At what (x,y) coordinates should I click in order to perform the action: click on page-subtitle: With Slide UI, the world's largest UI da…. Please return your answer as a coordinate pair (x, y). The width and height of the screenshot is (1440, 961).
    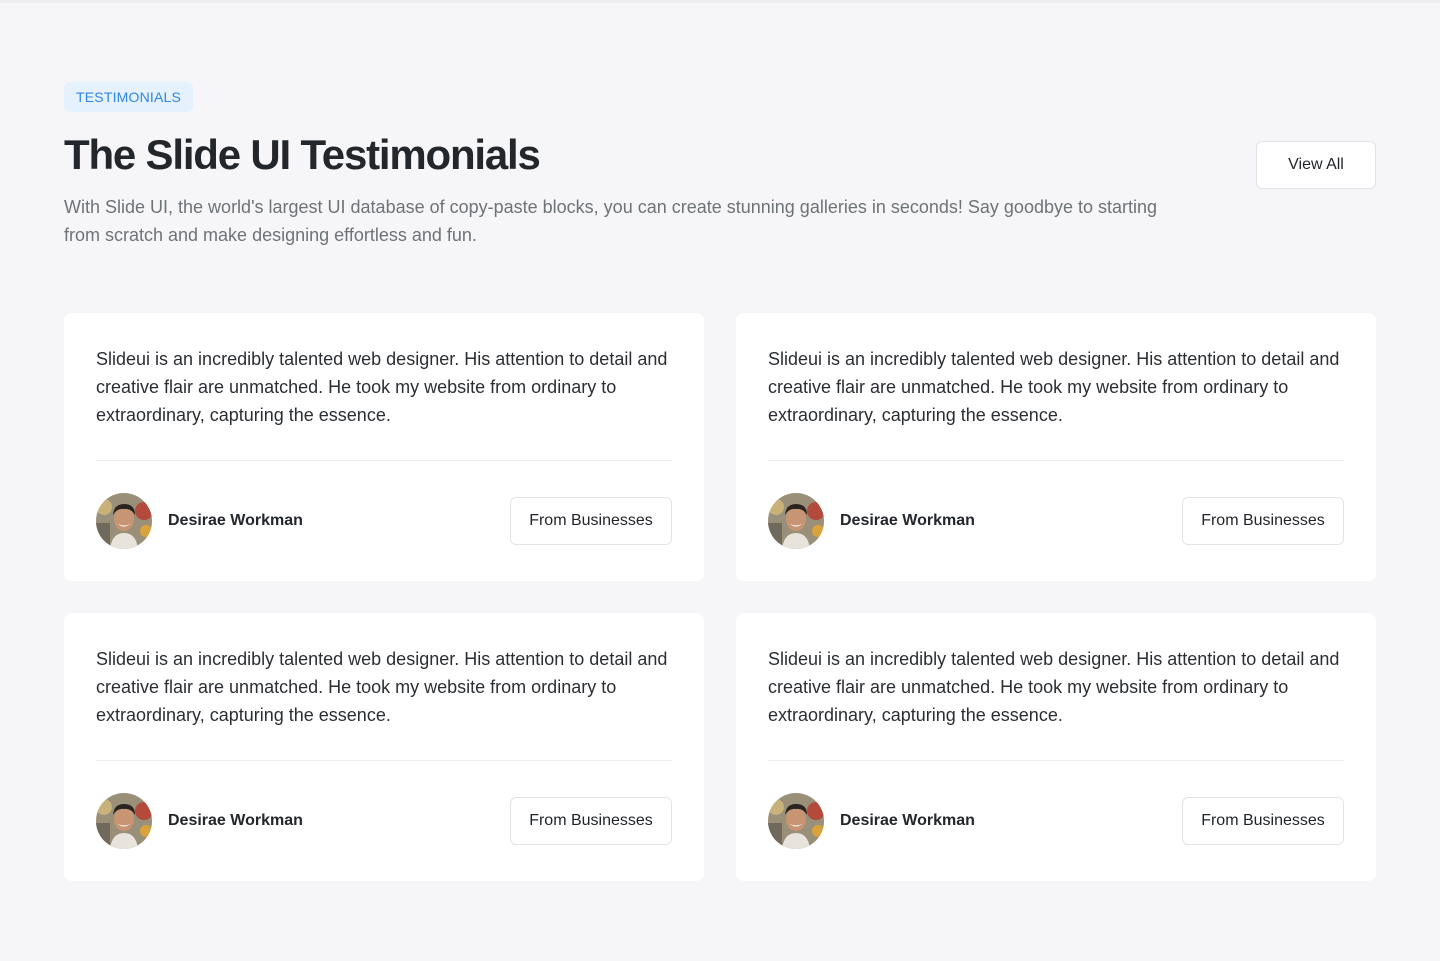
    Looking at the image, I should click on (611, 221).